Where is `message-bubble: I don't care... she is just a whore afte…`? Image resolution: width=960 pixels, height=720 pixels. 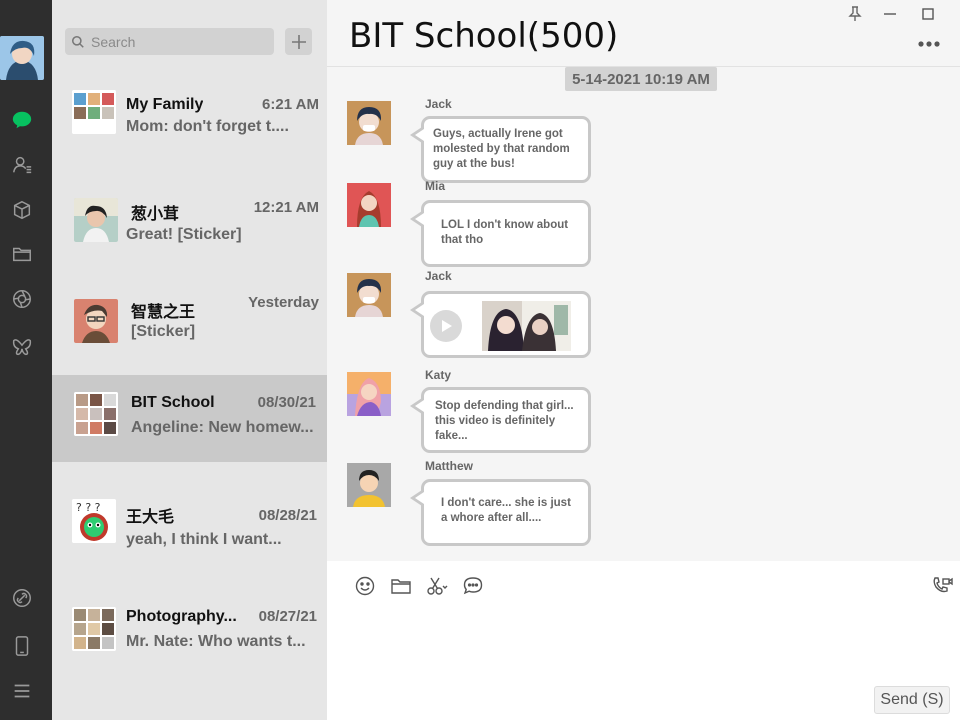 message-bubble: I don't care... she is just a whore afte… is located at coordinates (500, 512).